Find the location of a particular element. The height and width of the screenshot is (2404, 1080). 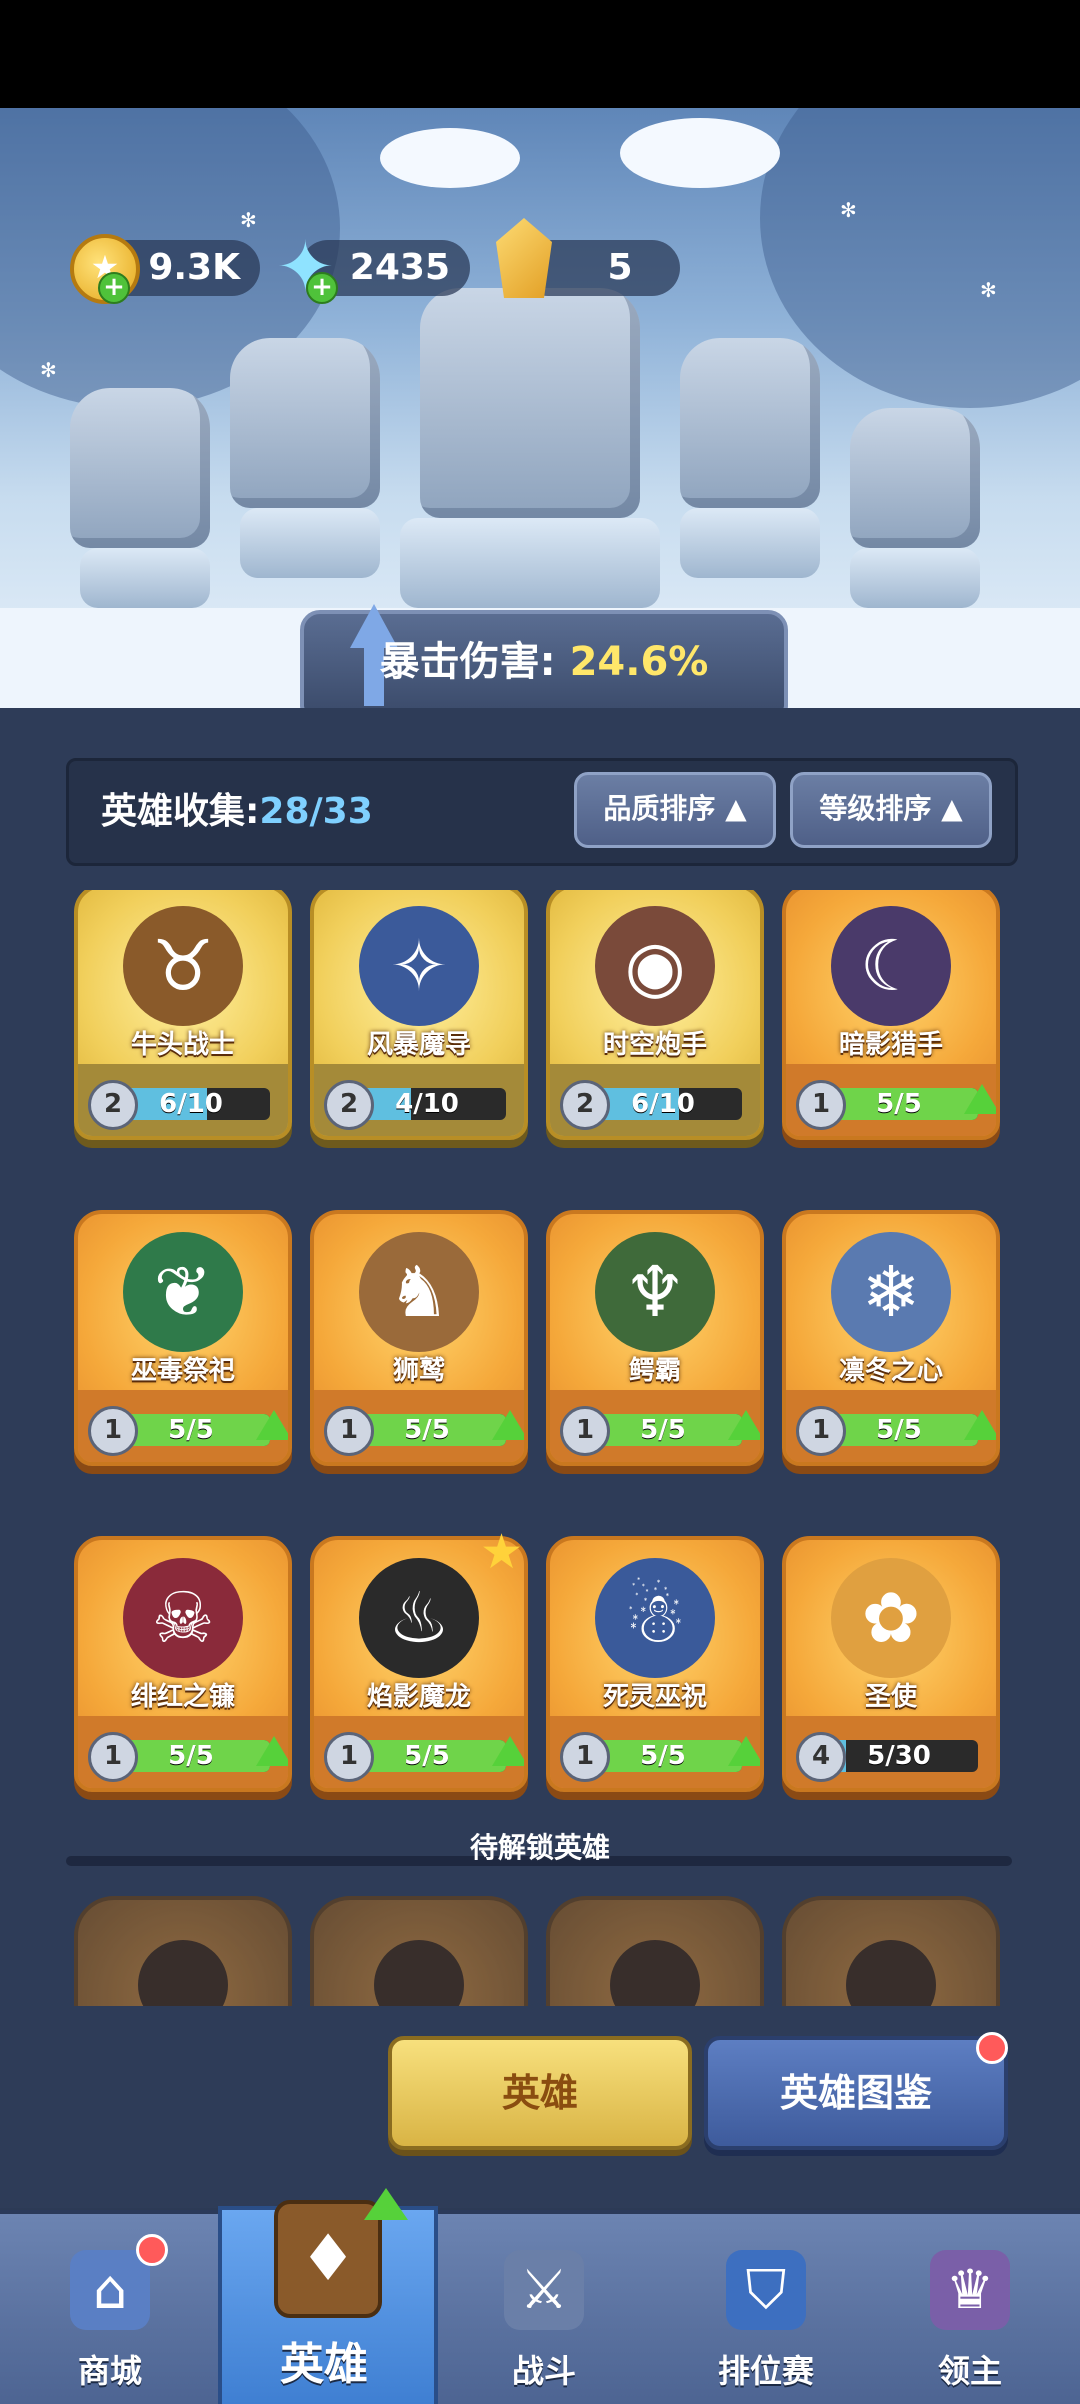

sort-quality-button: 品质排序 ▲ is located at coordinates (675, 810).